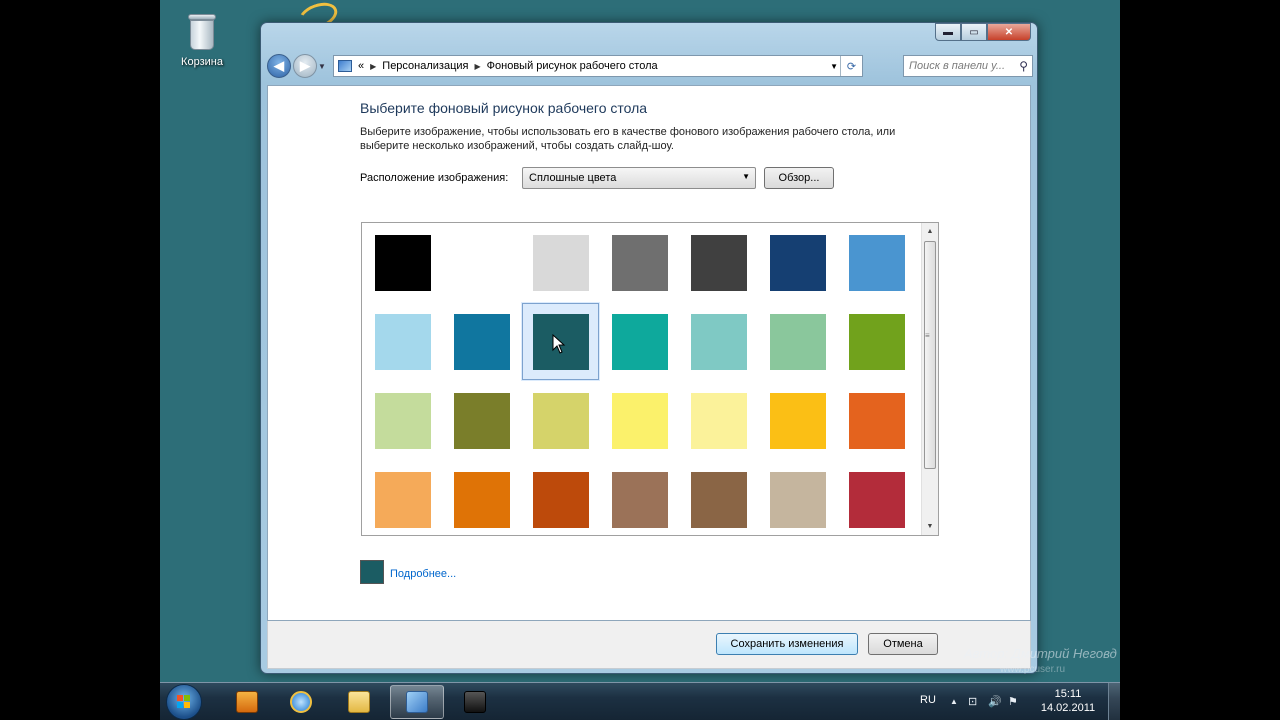 Image resolution: width=1280 pixels, height=720 pixels. What do you see at coordinates (746, 176) in the screenshot?
I see `chevron-down-icon: ▼` at bounding box center [746, 176].